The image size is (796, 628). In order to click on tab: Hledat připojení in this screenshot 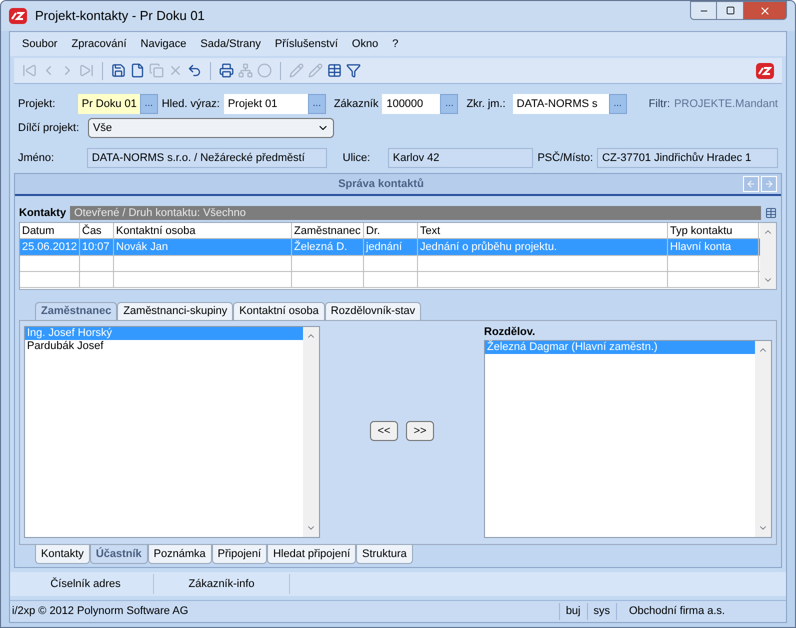, I will do `click(311, 554)`.